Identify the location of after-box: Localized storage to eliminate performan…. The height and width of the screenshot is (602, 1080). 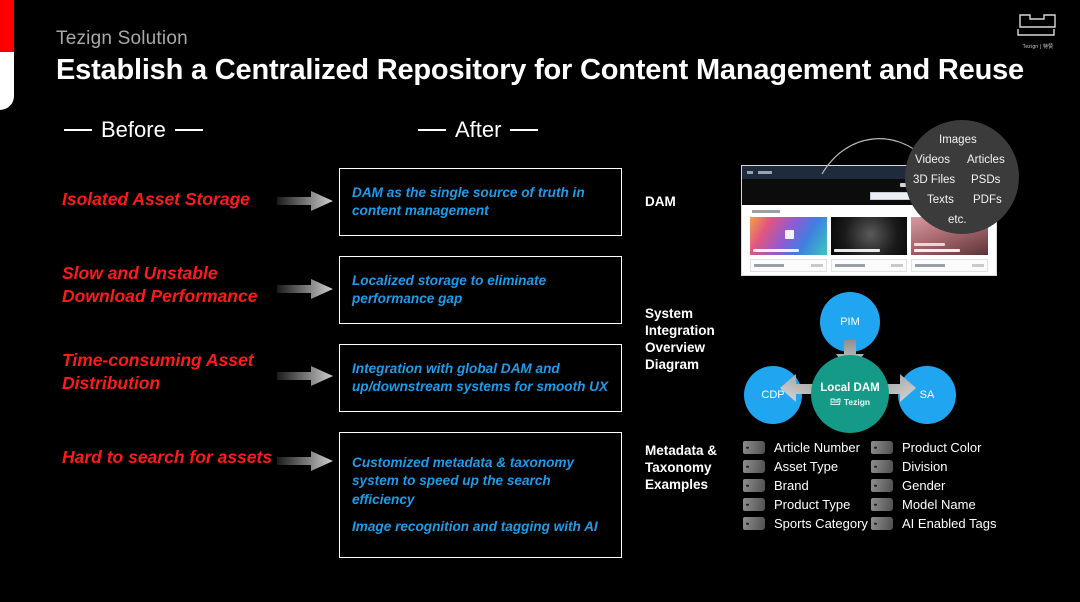
(480, 290).